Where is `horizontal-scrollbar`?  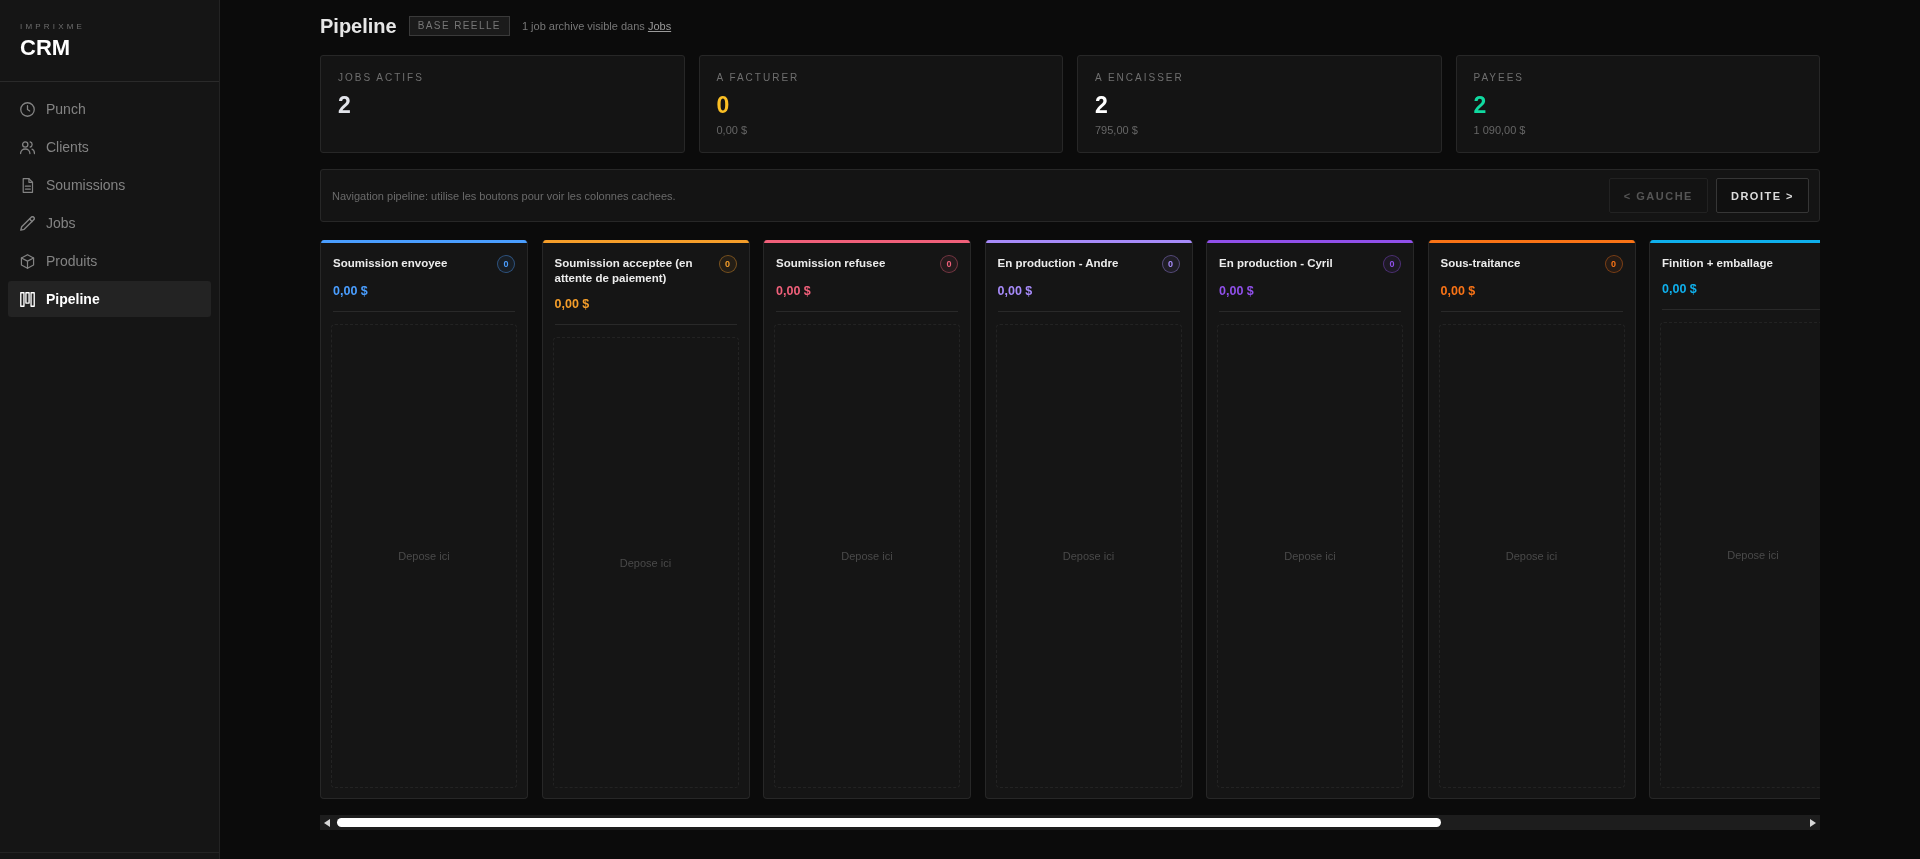 horizontal-scrollbar is located at coordinates (1070, 822).